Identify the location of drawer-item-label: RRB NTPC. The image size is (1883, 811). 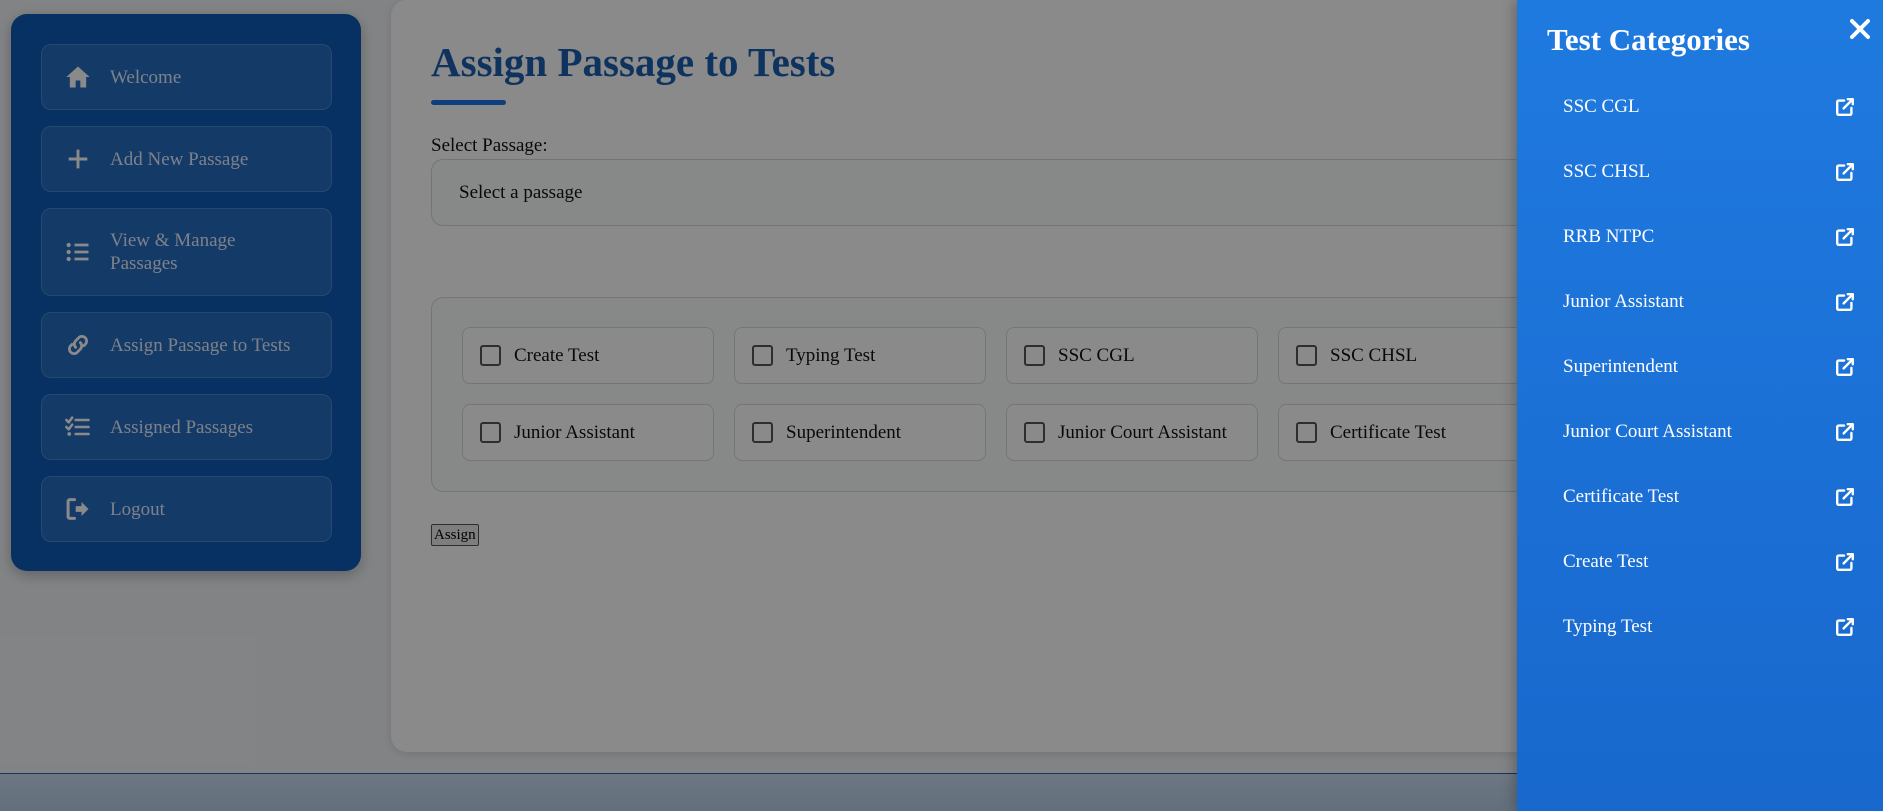
(1609, 236).